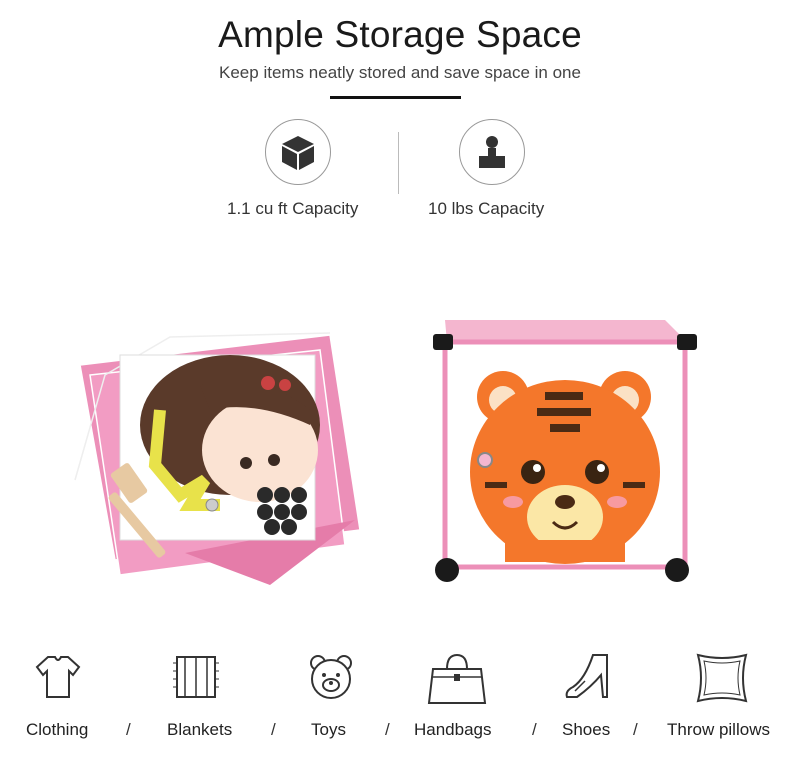  What do you see at coordinates (58, 676) in the screenshot?
I see `tshirt-icon` at bounding box center [58, 676].